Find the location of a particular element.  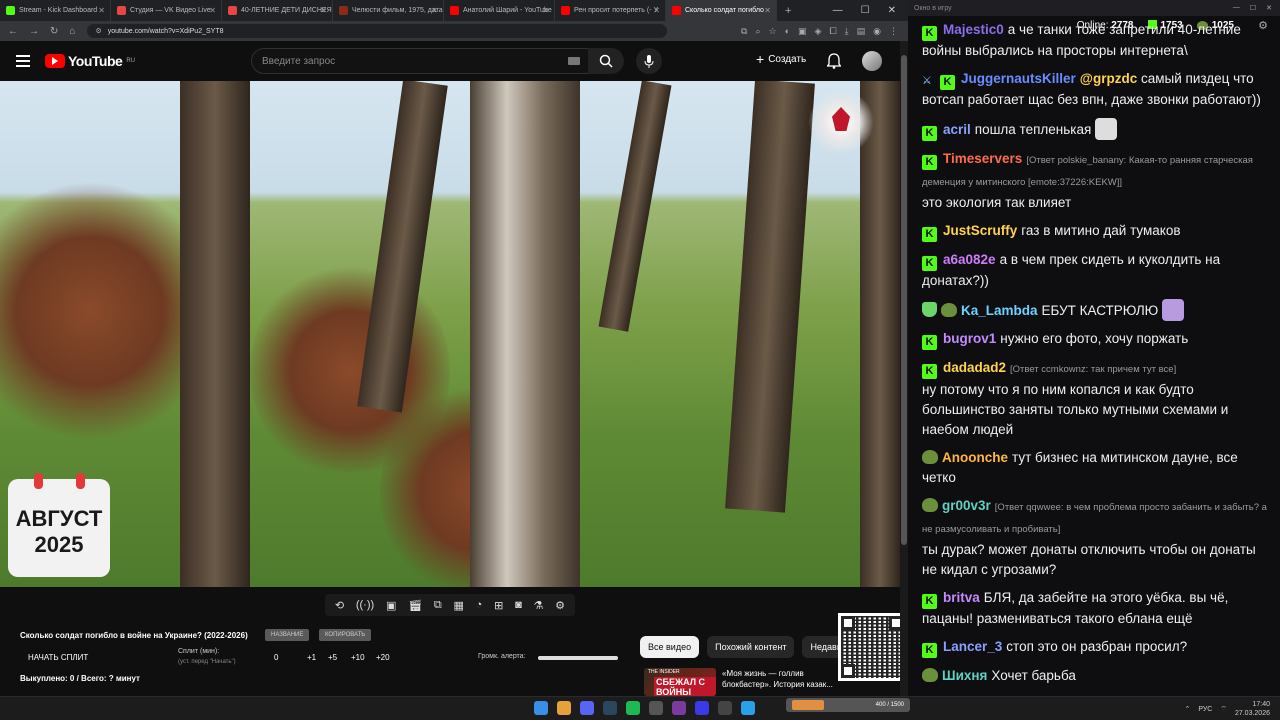

chat-username: bugrov1 is located at coordinates (969, 338).